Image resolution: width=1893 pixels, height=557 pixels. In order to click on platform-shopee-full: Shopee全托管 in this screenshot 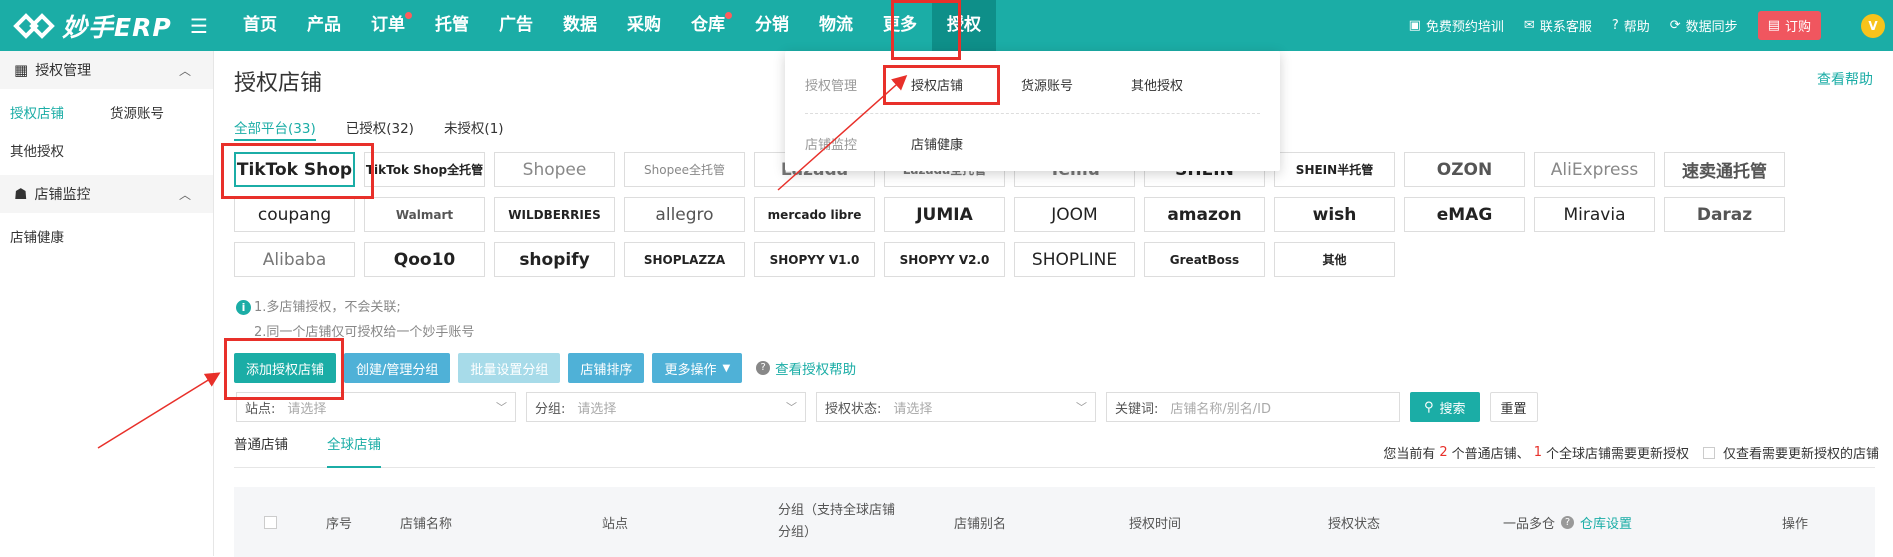, I will do `click(684, 169)`.